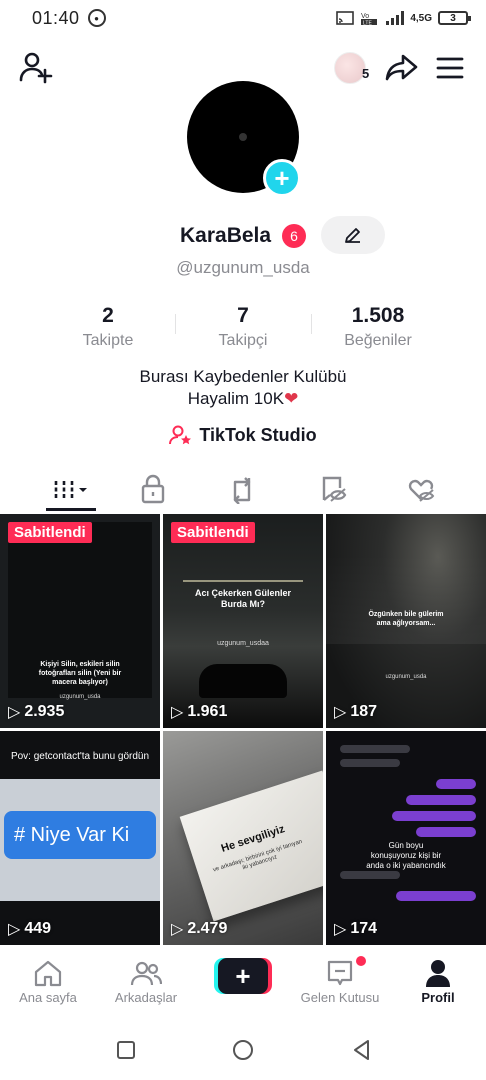 The image size is (486, 1080). I want to click on pencil-icon, so click(352, 235).